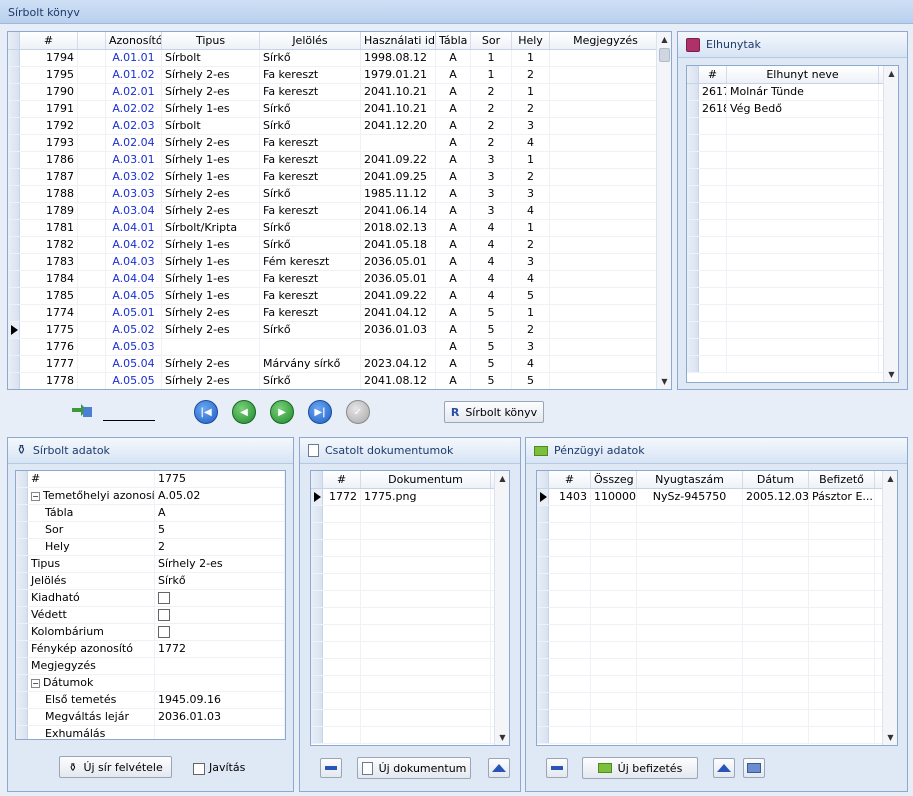 This screenshot has height=796, width=913. What do you see at coordinates (220, 547) in the screenshot?
I see `property-value: 2` at bounding box center [220, 547].